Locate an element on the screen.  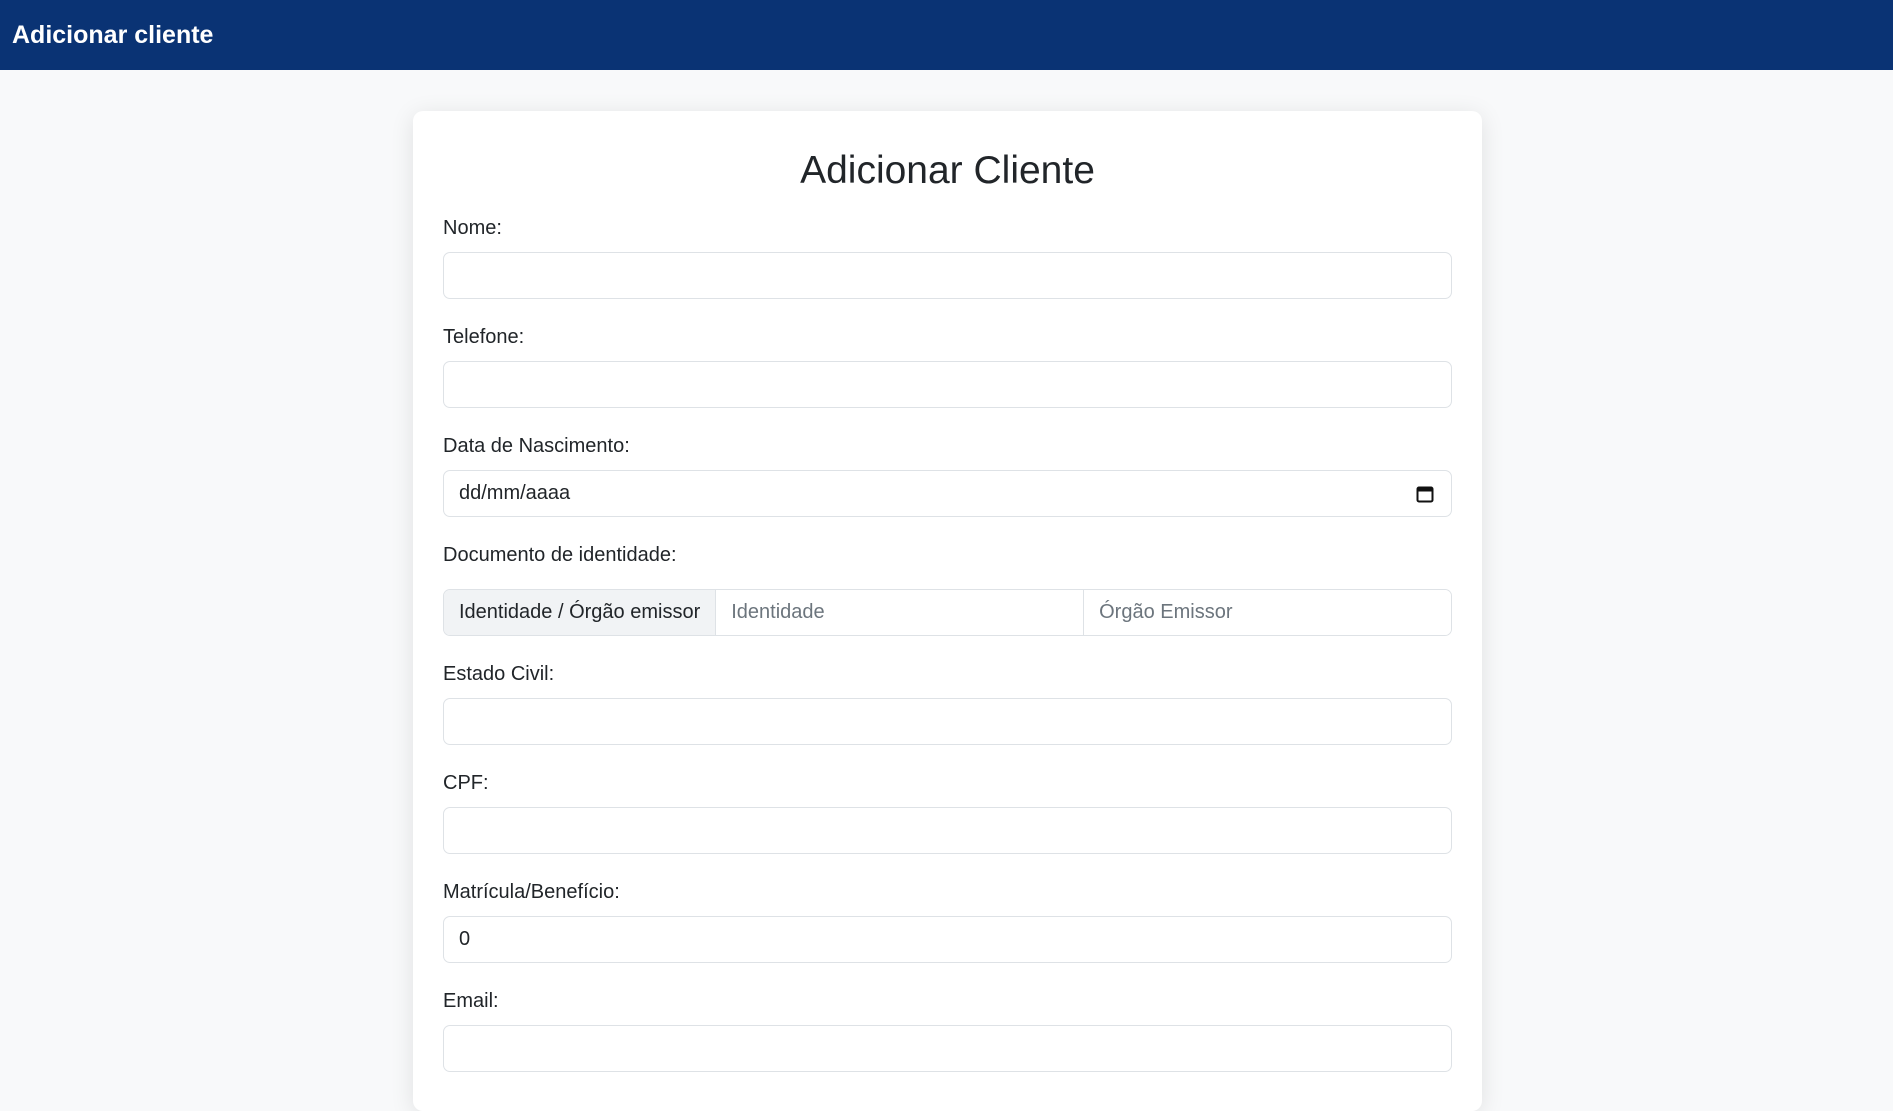
calendar-icon is located at coordinates (1425, 494).